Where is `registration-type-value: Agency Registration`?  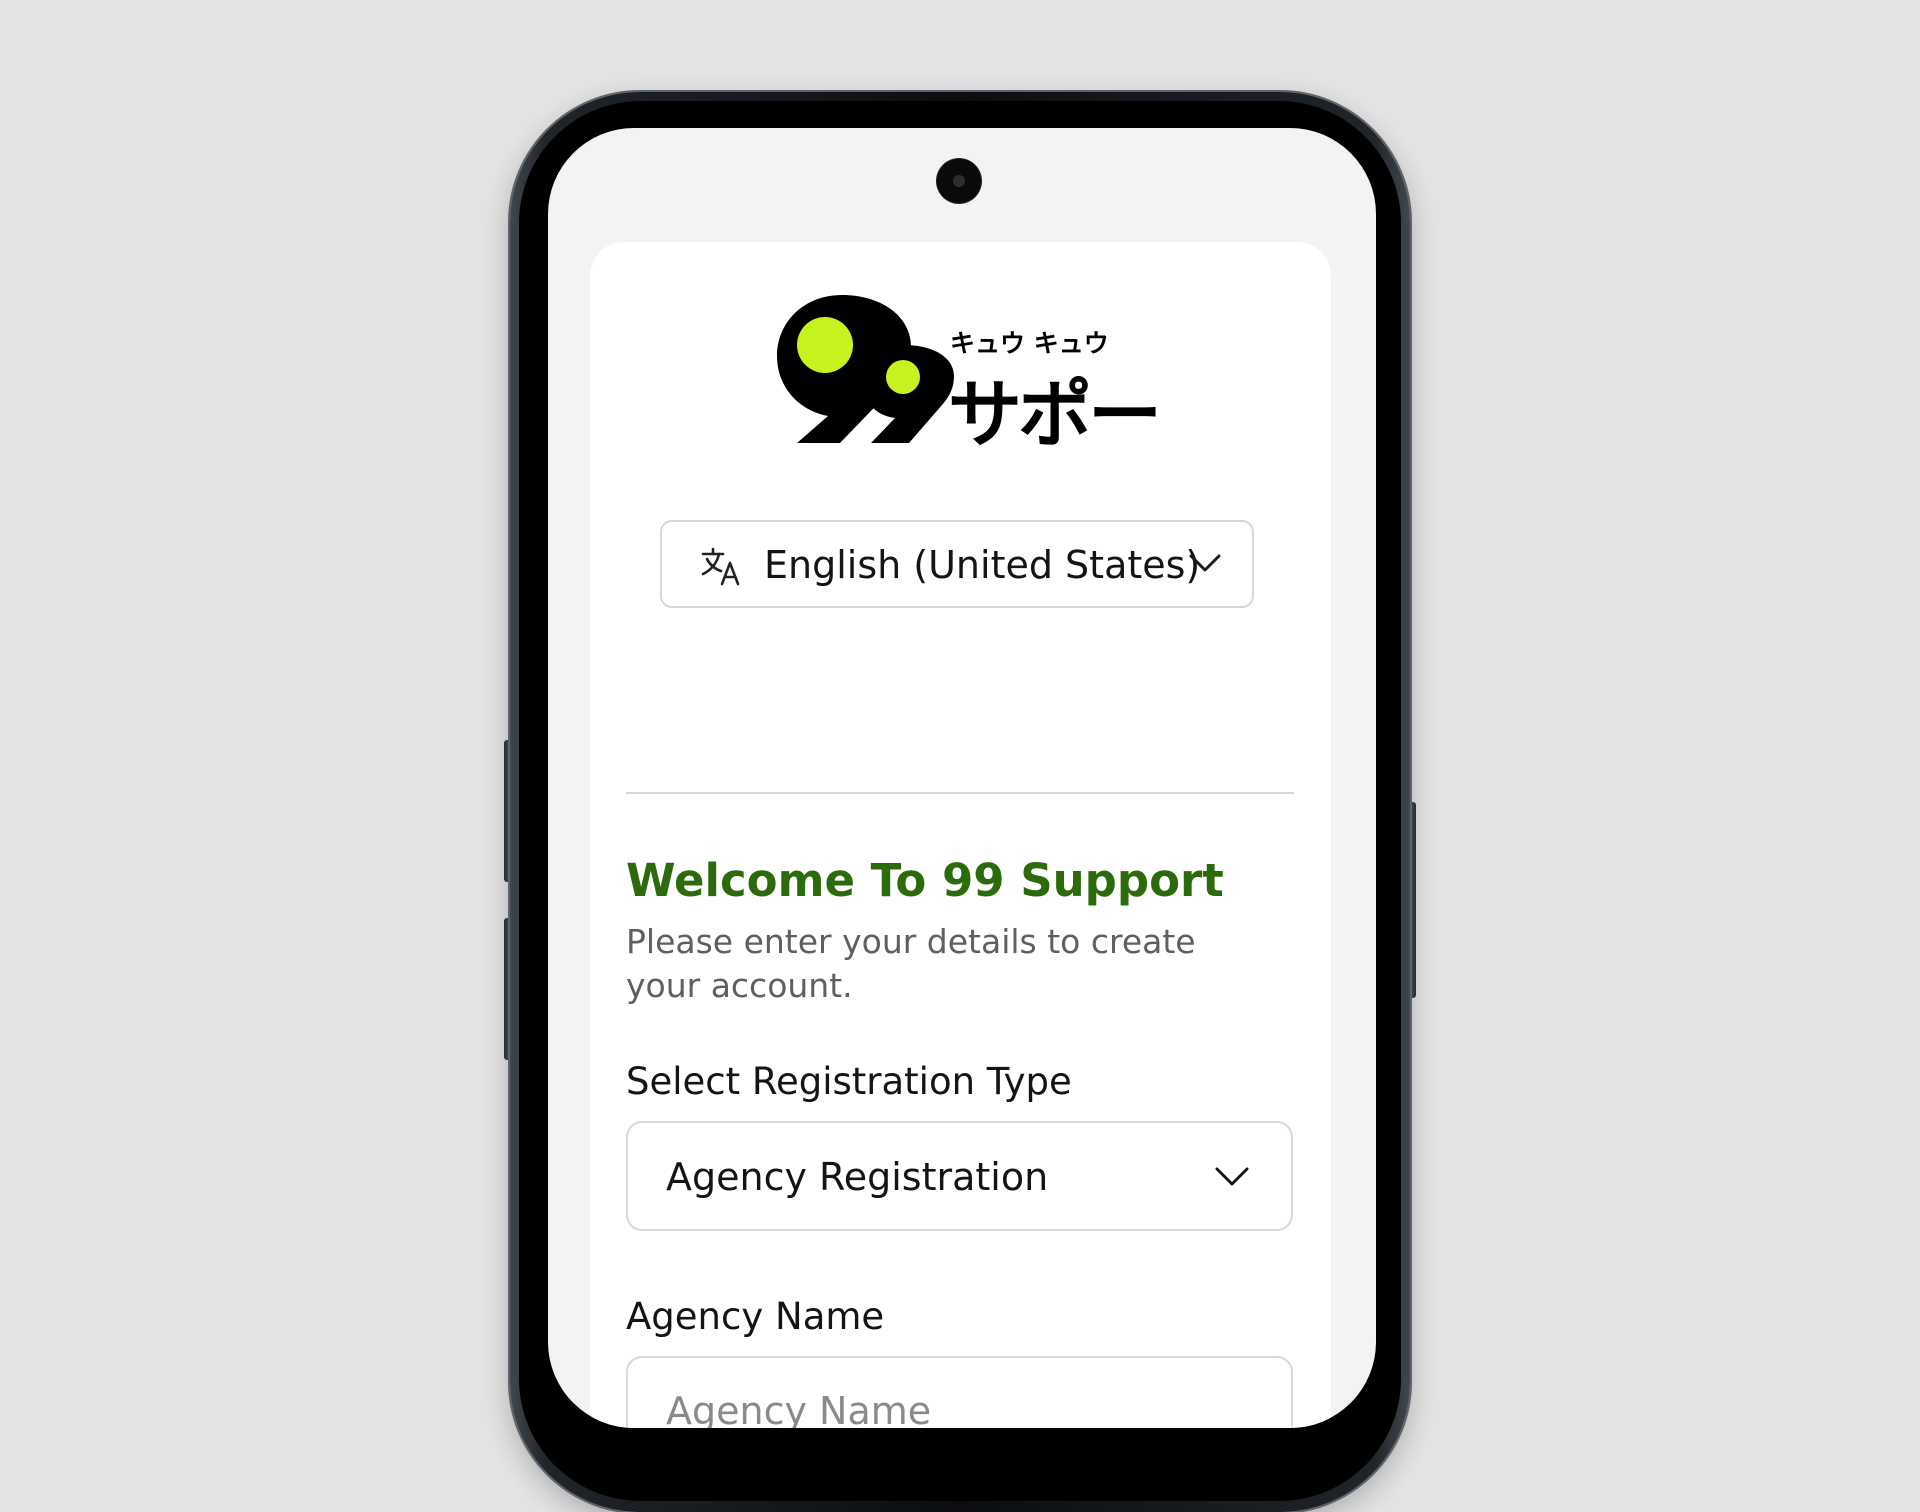
registration-type-value: Agency Registration is located at coordinates (857, 1177).